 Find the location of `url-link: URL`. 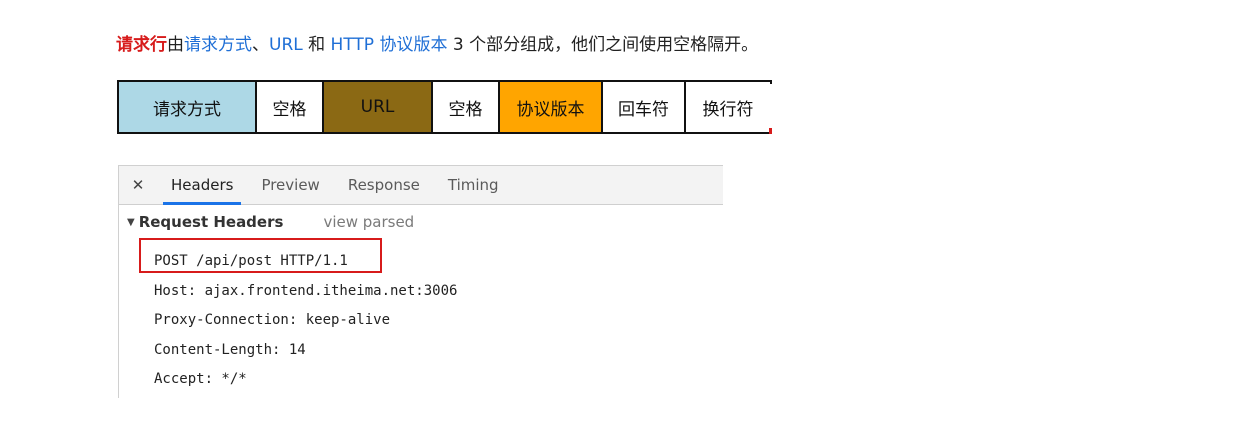

url-link: URL is located at coordinates (286, 45).